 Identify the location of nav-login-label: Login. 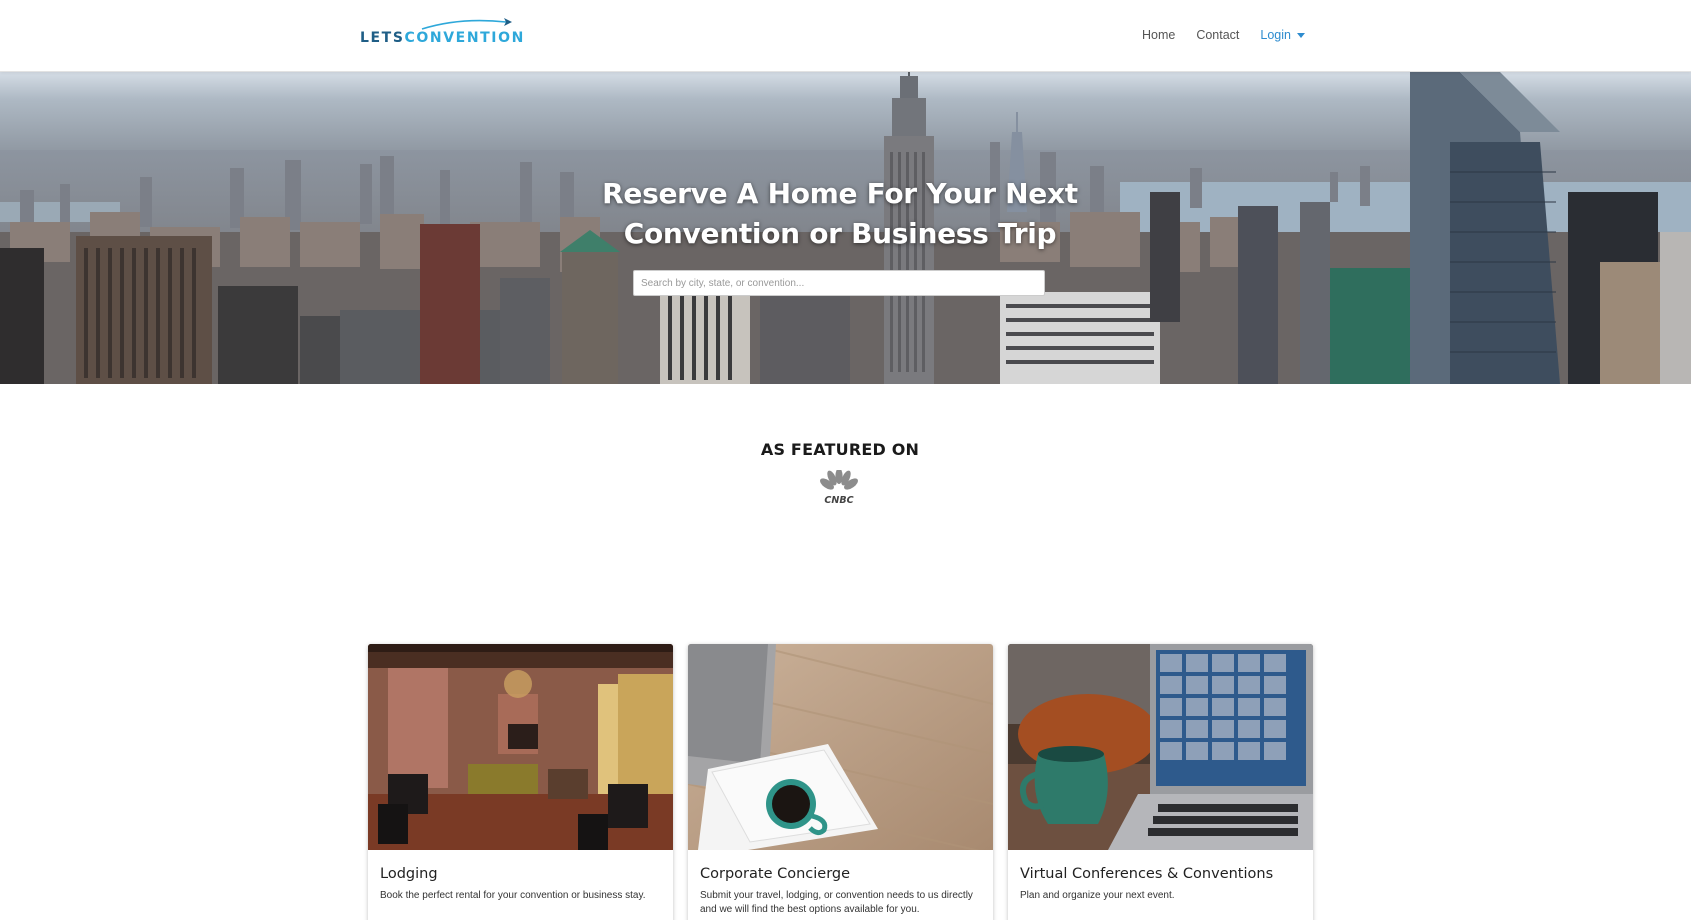
(1275, 35).